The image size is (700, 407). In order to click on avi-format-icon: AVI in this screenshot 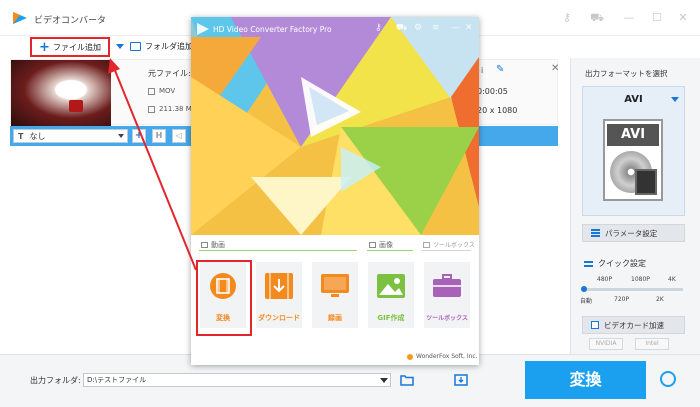, I will do `click(633, 160)`.